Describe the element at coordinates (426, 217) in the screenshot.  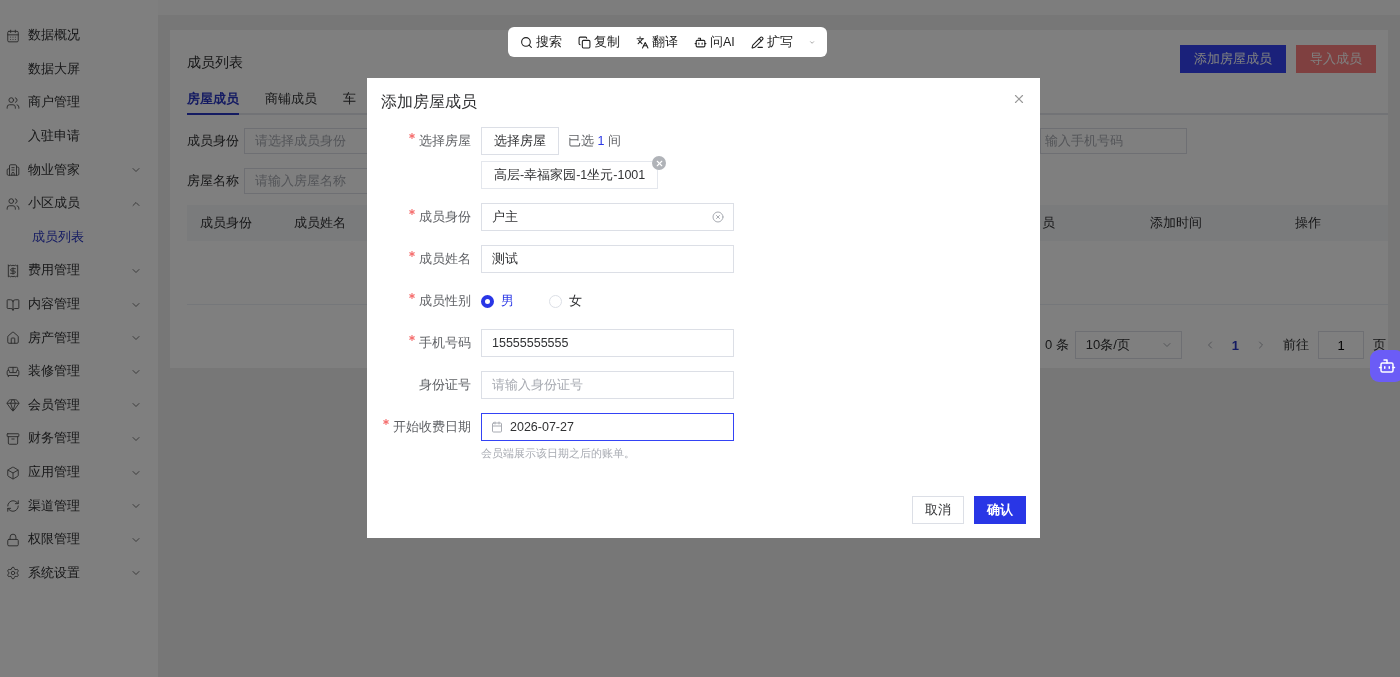
I see `field-label: 成员身份` at that location.